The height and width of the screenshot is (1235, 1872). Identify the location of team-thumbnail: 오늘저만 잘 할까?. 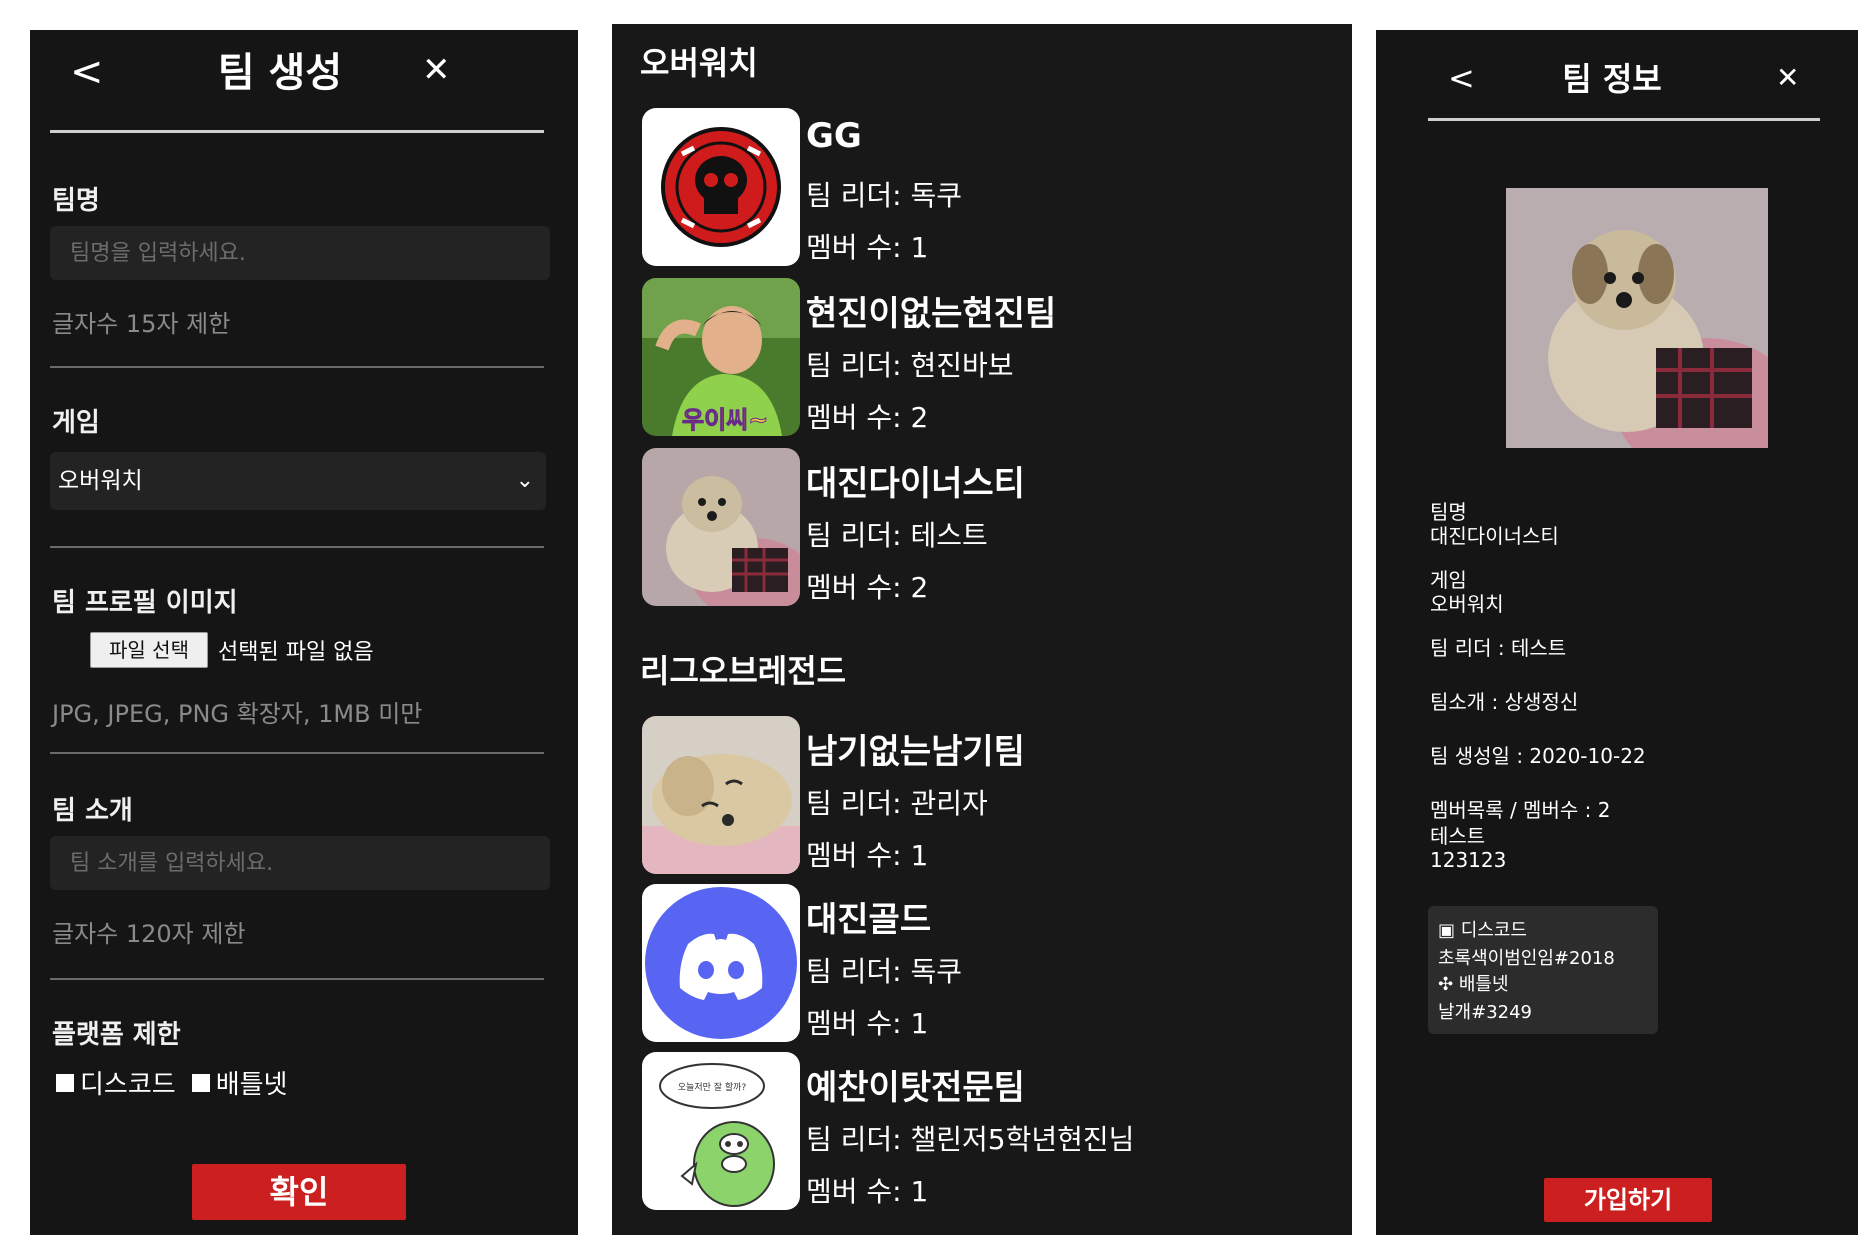
(721, 1131).